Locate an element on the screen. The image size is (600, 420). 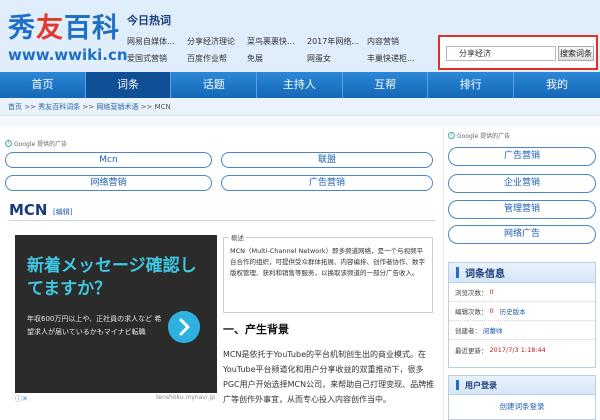
ad-footer: ⓘ✕ tenshoku.mynavi.jp is located at coordinates (116, 399).